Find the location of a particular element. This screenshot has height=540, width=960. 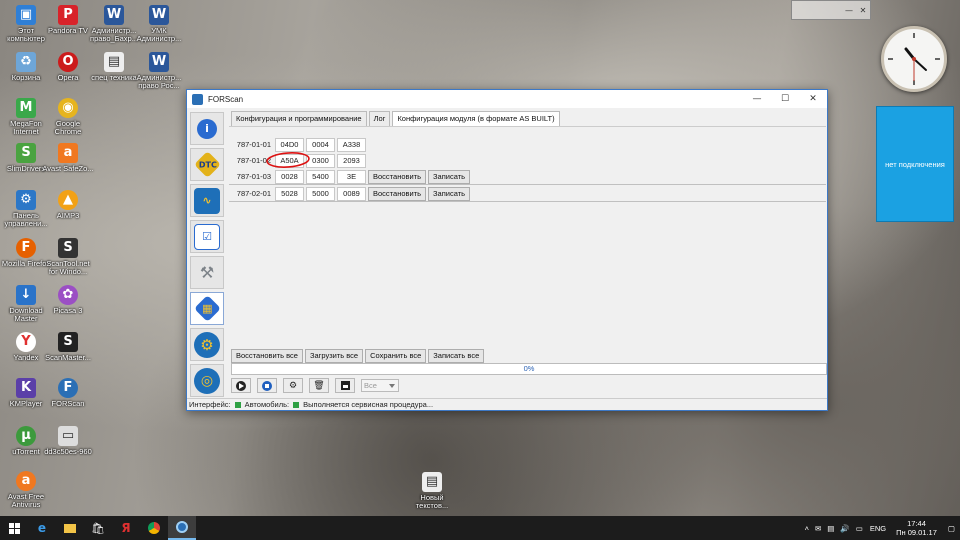

desktop-icon-chrome: ◉ Google Chrome is located at coordinates (68, 117).